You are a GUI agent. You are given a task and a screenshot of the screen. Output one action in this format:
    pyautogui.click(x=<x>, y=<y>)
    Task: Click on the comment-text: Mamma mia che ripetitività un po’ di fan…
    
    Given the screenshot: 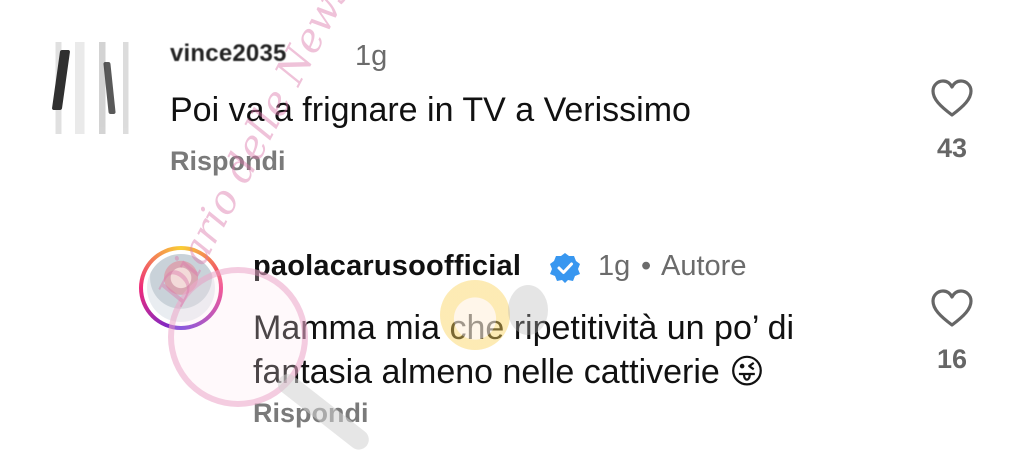 What is the action you would take?
    pyautogui.click(x=524, y=350)
    